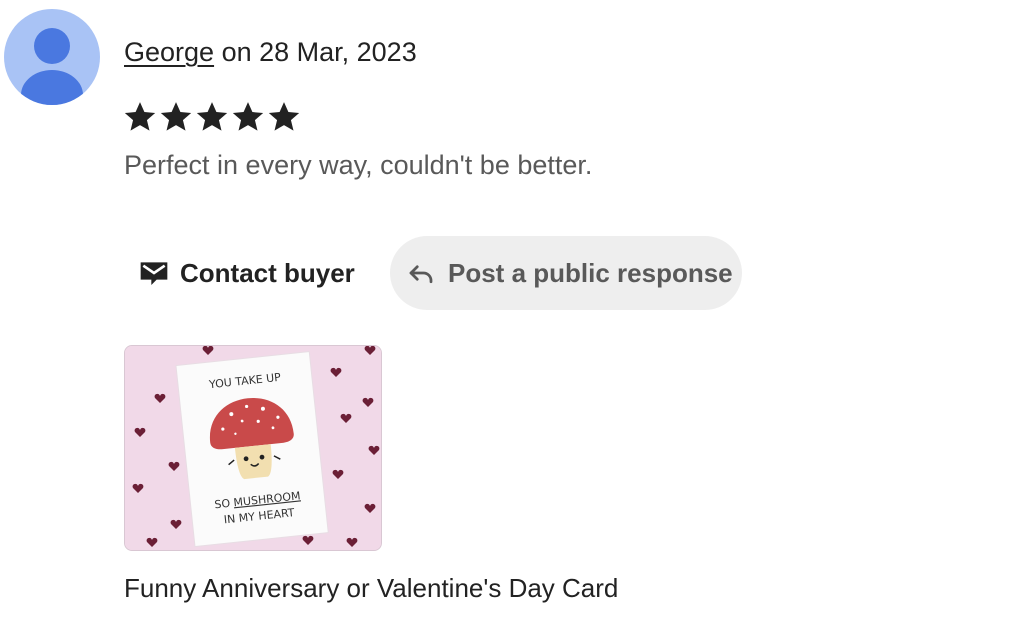  What do you see at coordinates (253, 448) in the screenshot?
I see `product-image: YOU TAKE UP SO MUSHROOM IN MY HEART` at bounding box center [253, 448].